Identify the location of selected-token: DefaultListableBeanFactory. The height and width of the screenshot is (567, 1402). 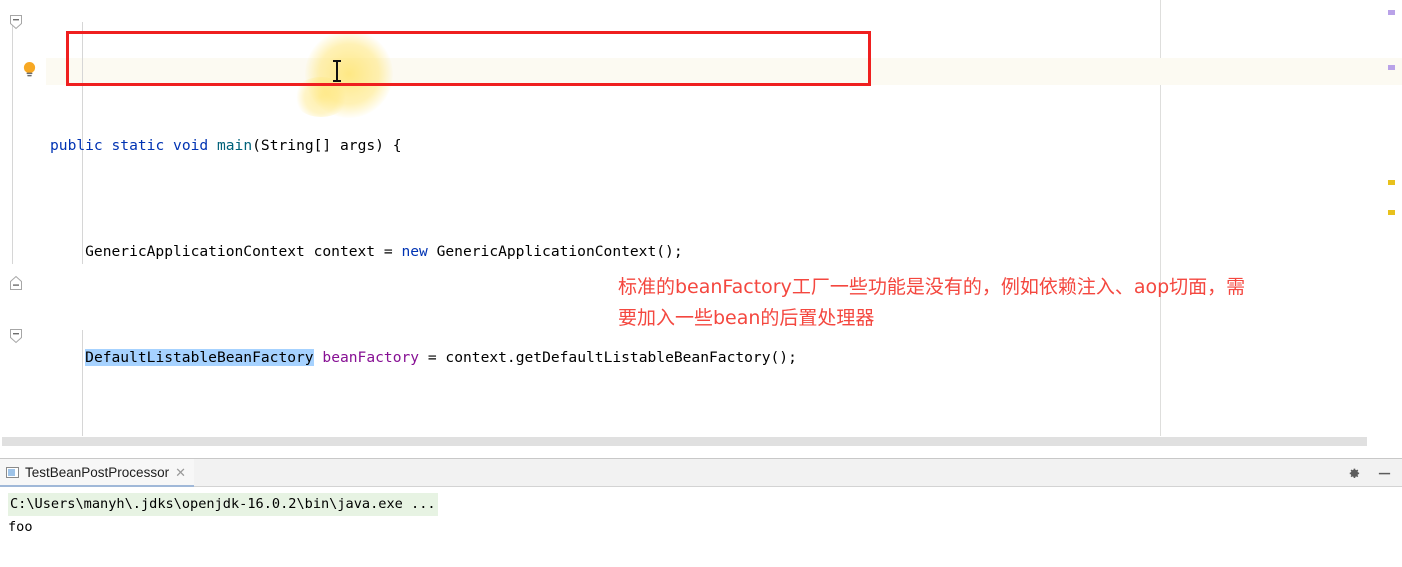
(199, 357).